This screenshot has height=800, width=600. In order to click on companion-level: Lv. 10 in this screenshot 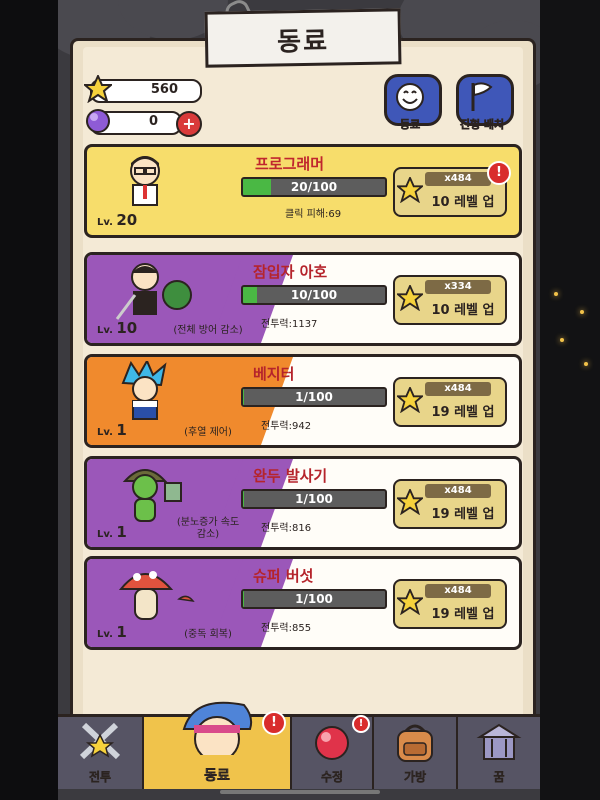, I will do `click(117, 328)`.